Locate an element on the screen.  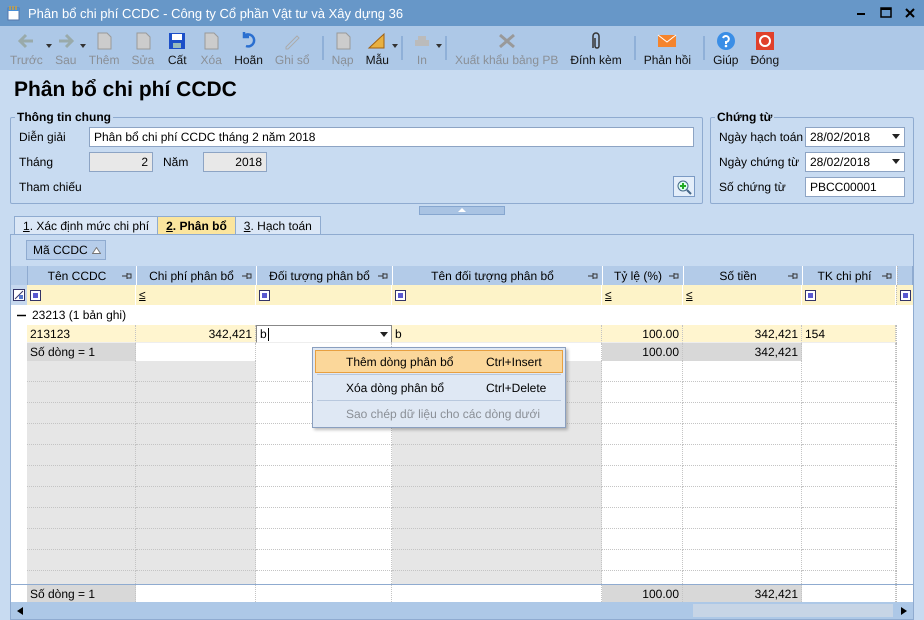
field-label: Số chứng từ is located at coordinates (753, 187).